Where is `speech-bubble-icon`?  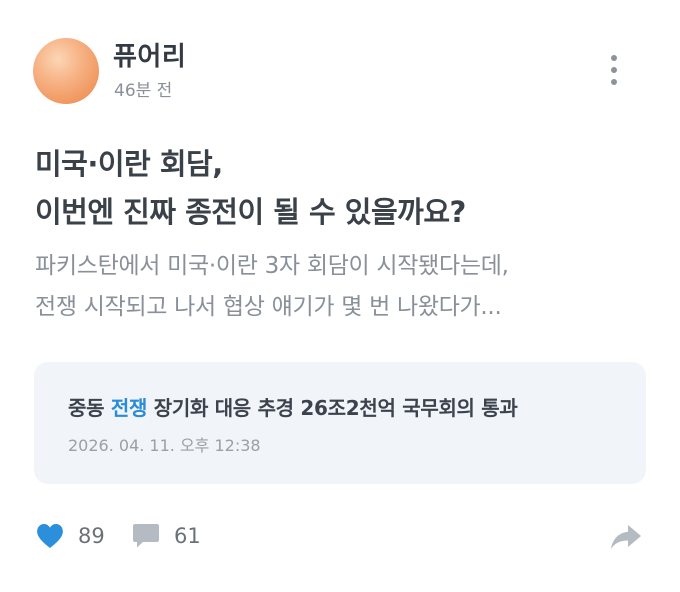
speech-bubble-icon is located at coordinates (146, 536).